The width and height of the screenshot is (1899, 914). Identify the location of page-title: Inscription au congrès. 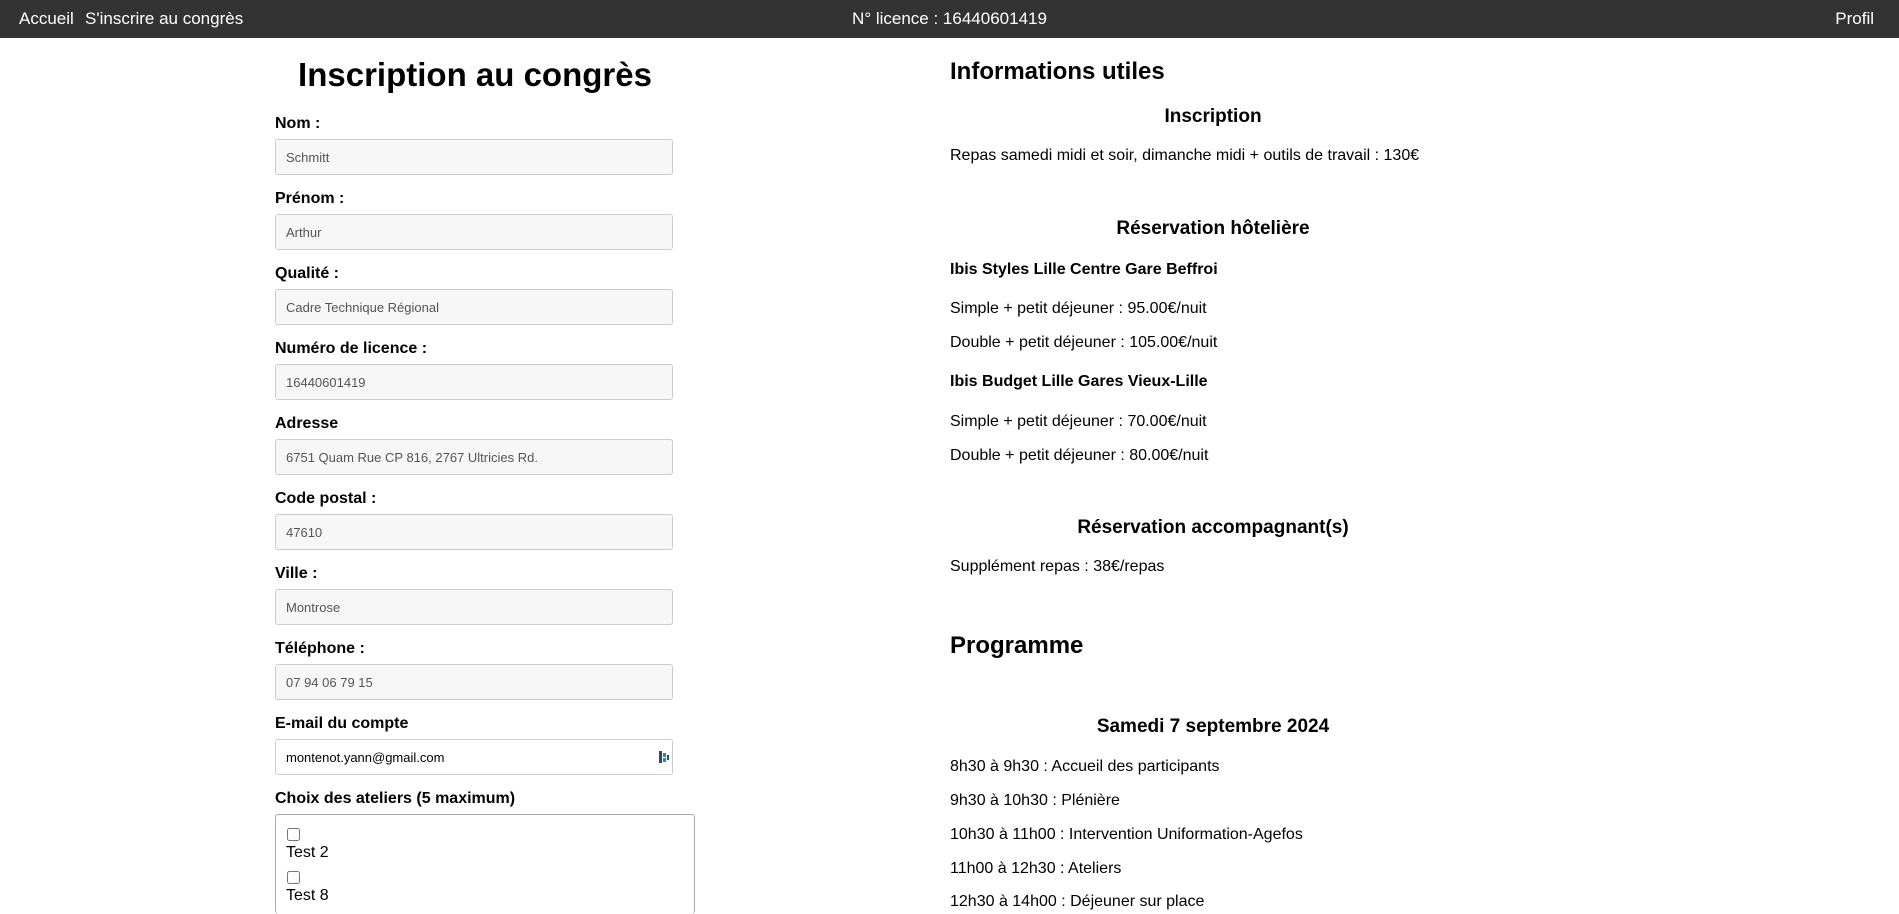
(475, 74).